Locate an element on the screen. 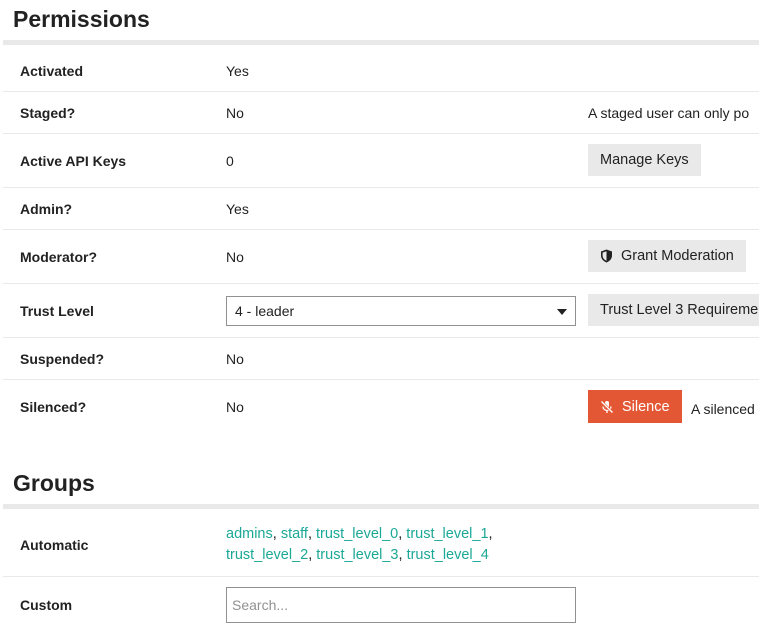 This screenshot has width=759, height=630. manage-keys-button: Manage Keys is located at coordinates (644, 160).